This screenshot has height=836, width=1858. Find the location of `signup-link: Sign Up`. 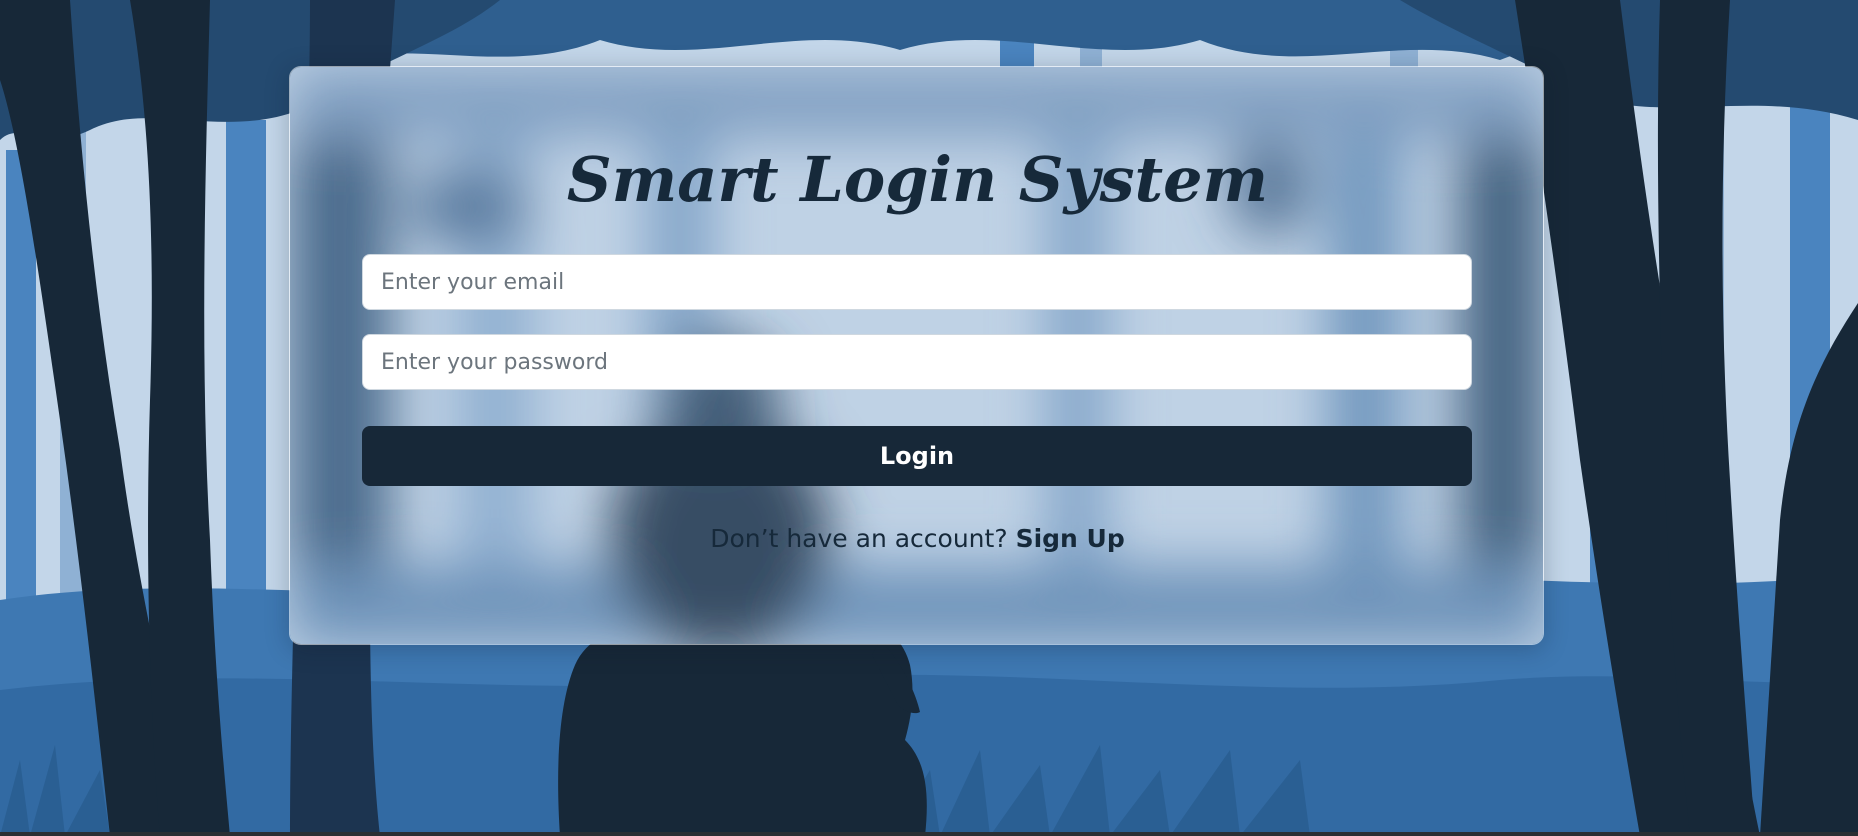

signup-link: Sign Up is located at coordinates (1070, 538).